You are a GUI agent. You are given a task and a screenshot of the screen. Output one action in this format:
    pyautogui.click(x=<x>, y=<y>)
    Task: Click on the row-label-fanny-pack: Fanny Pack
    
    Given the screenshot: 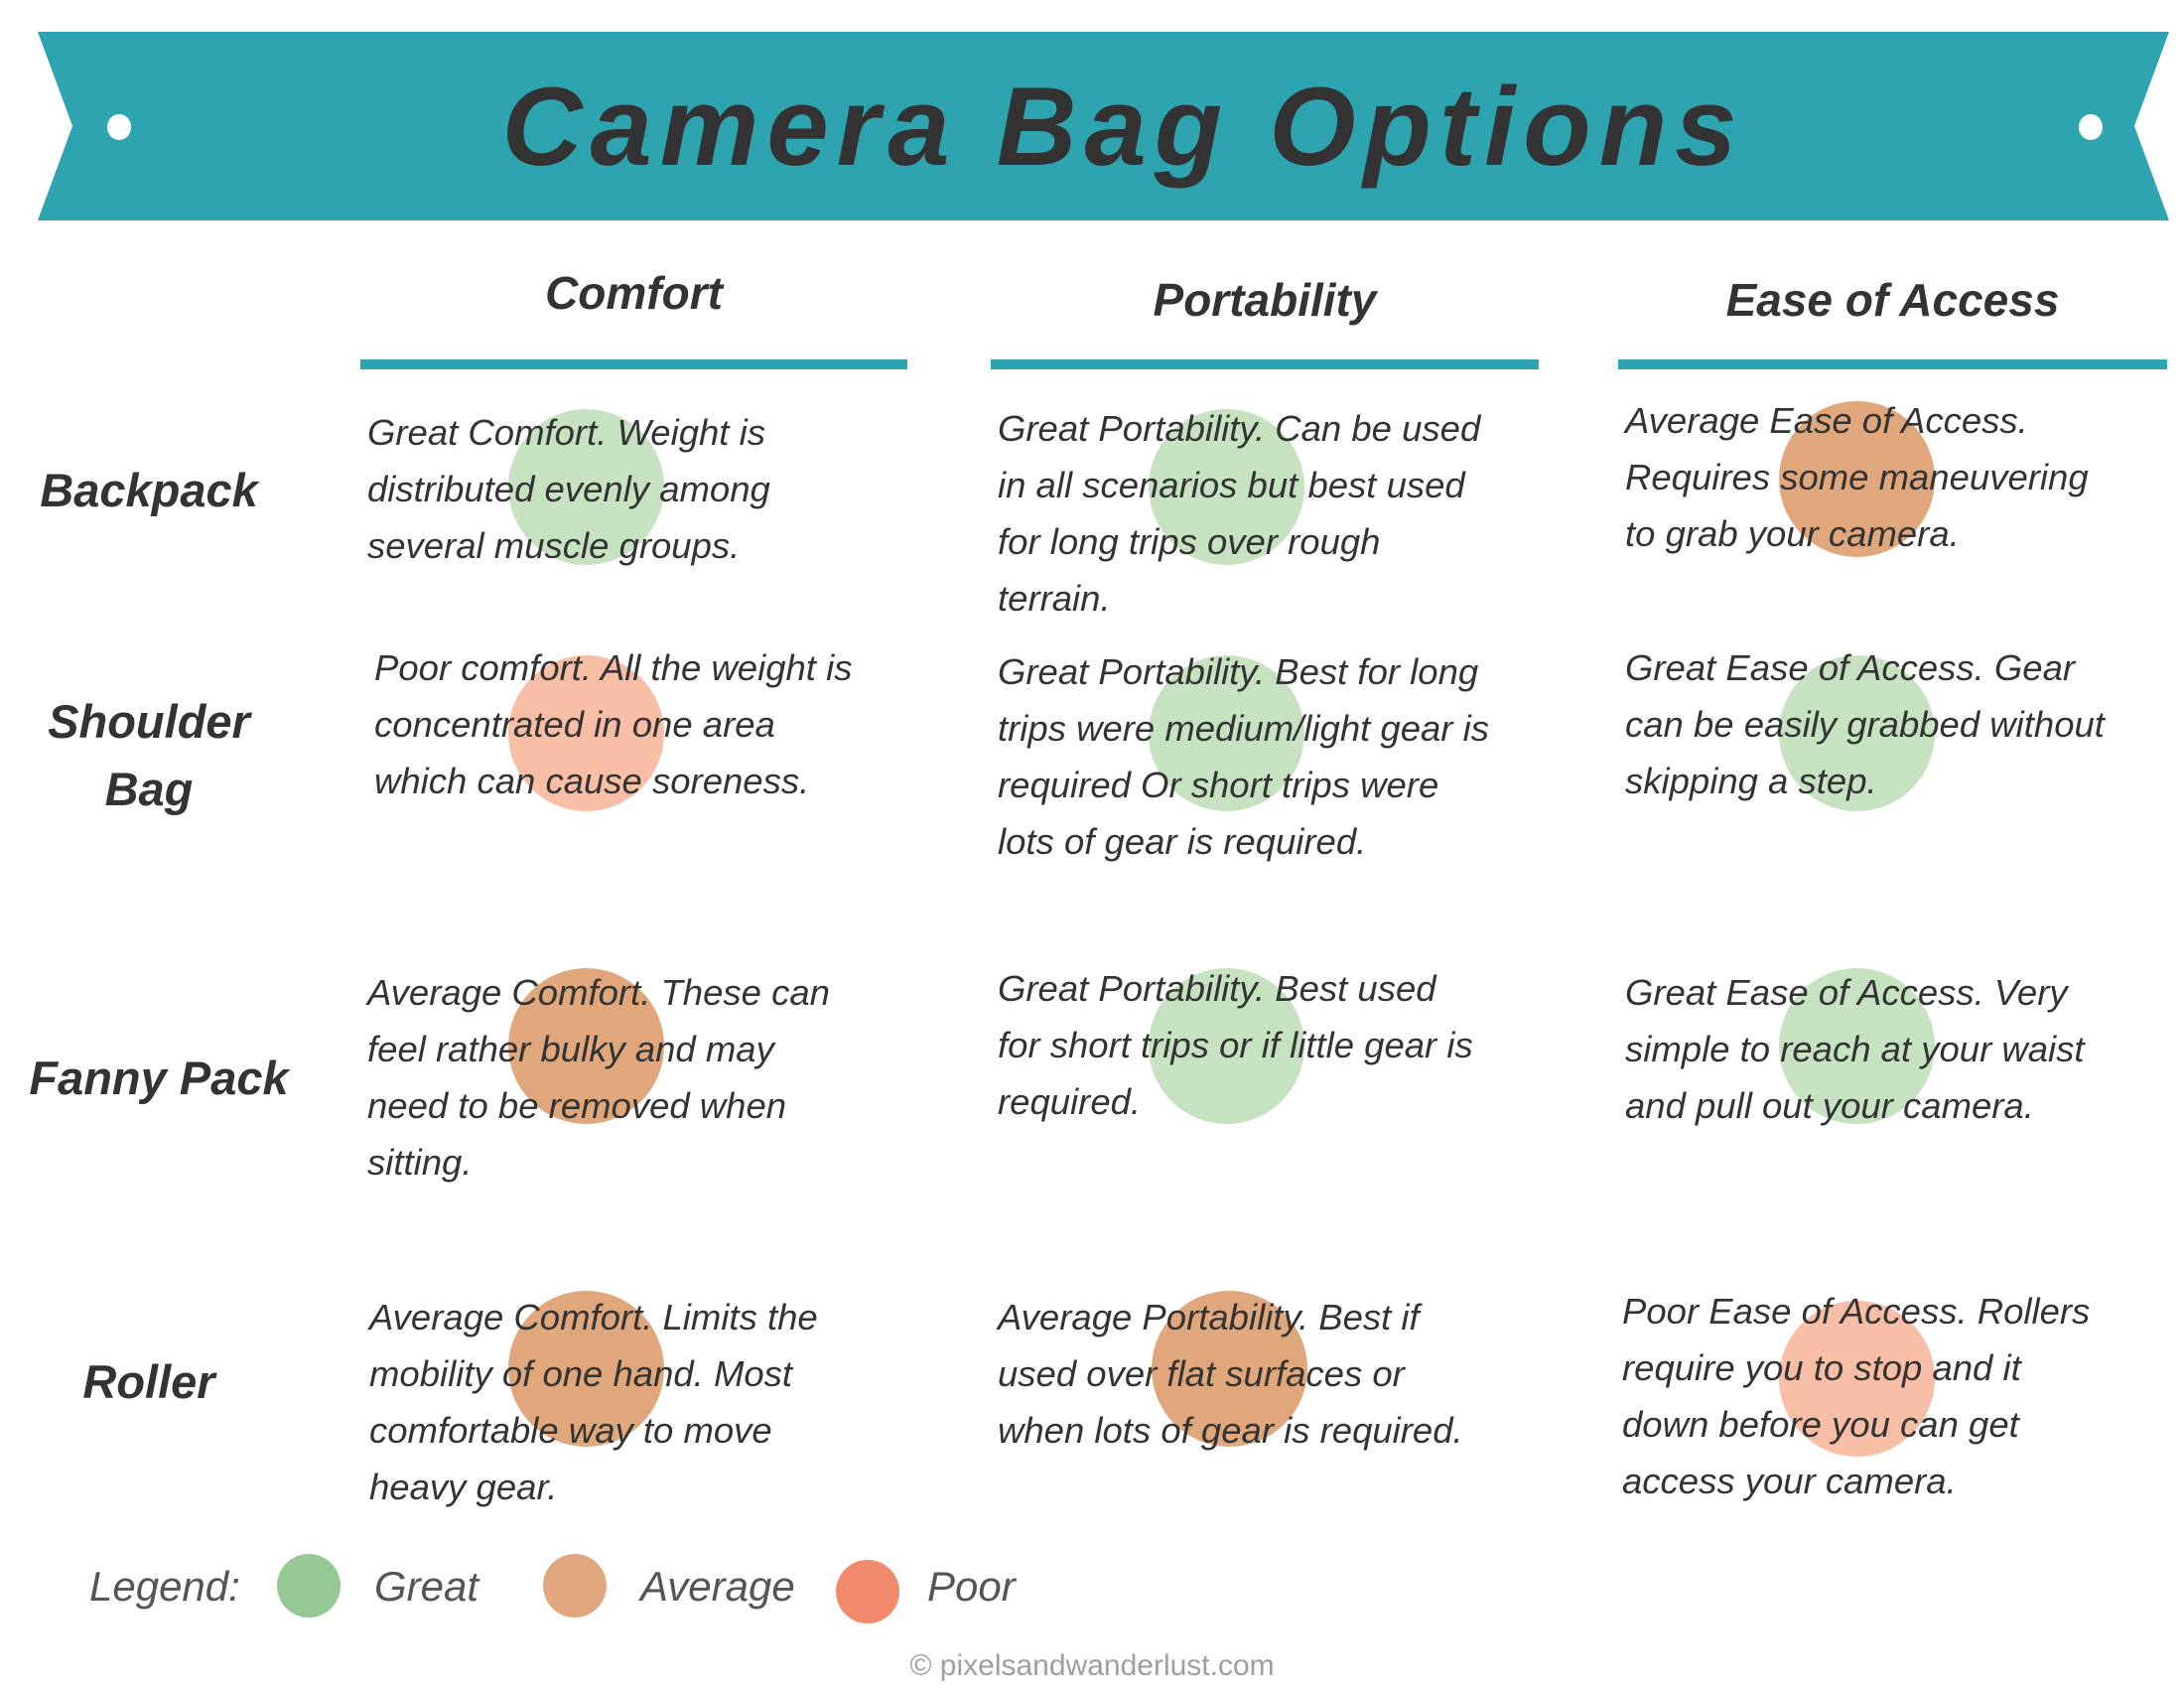 What is the action you would take?
    pyautogui.click(x=159, y=1078)
    